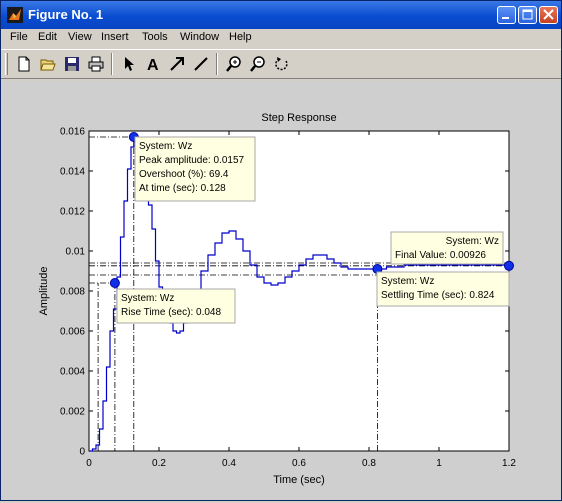  I want to click on peak-data-tip-line: System: Wz, so click(165, 146).